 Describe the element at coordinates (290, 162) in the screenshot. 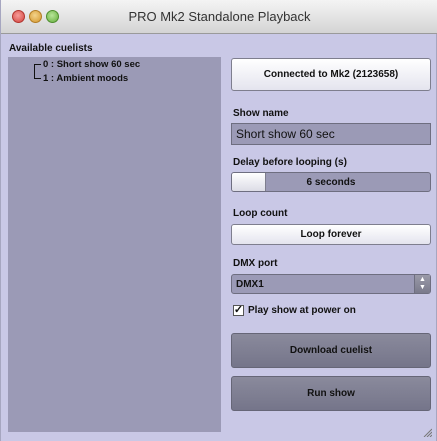

I see `delay-label: Delay before looping (s)` at that location.